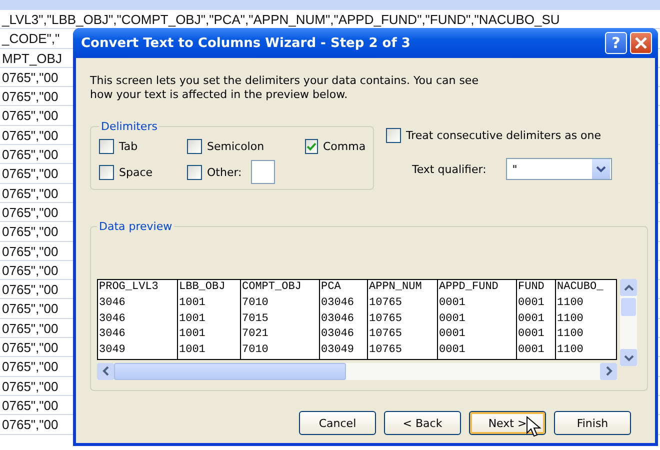 This screenshot has width=660, height=450. What do you see at coordinates (246, 146) in the screenshot?
I see `delimiter-checkbox: Semicolon` at bounding box center [246, 146].